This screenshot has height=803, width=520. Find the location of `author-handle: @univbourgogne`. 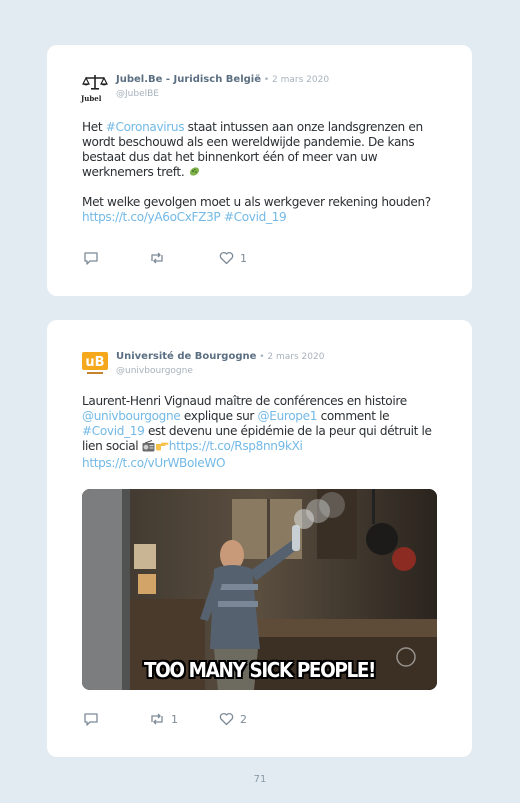

author-handle: @univbourgogne is located at coordinates (154, 371).